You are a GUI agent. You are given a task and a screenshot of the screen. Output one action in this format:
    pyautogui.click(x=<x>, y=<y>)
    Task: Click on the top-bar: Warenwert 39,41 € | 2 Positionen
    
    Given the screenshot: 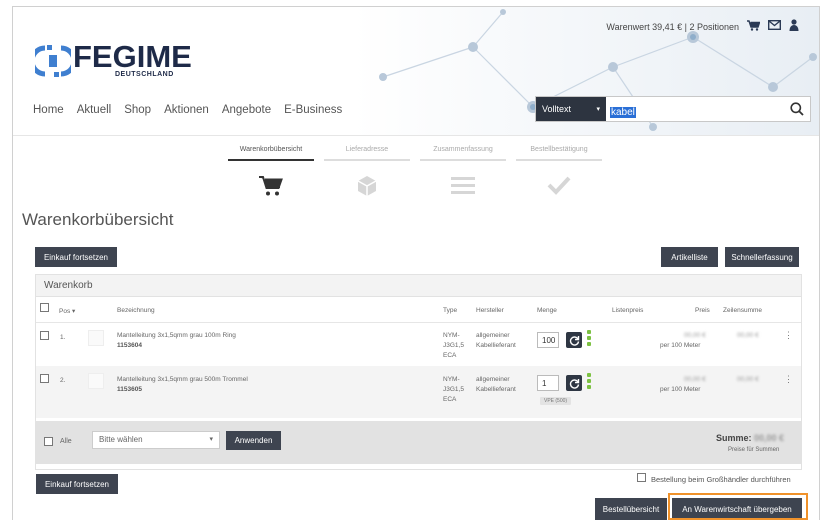 What is the action you would take?
    pyautogui.click(x=702, y=26)
    